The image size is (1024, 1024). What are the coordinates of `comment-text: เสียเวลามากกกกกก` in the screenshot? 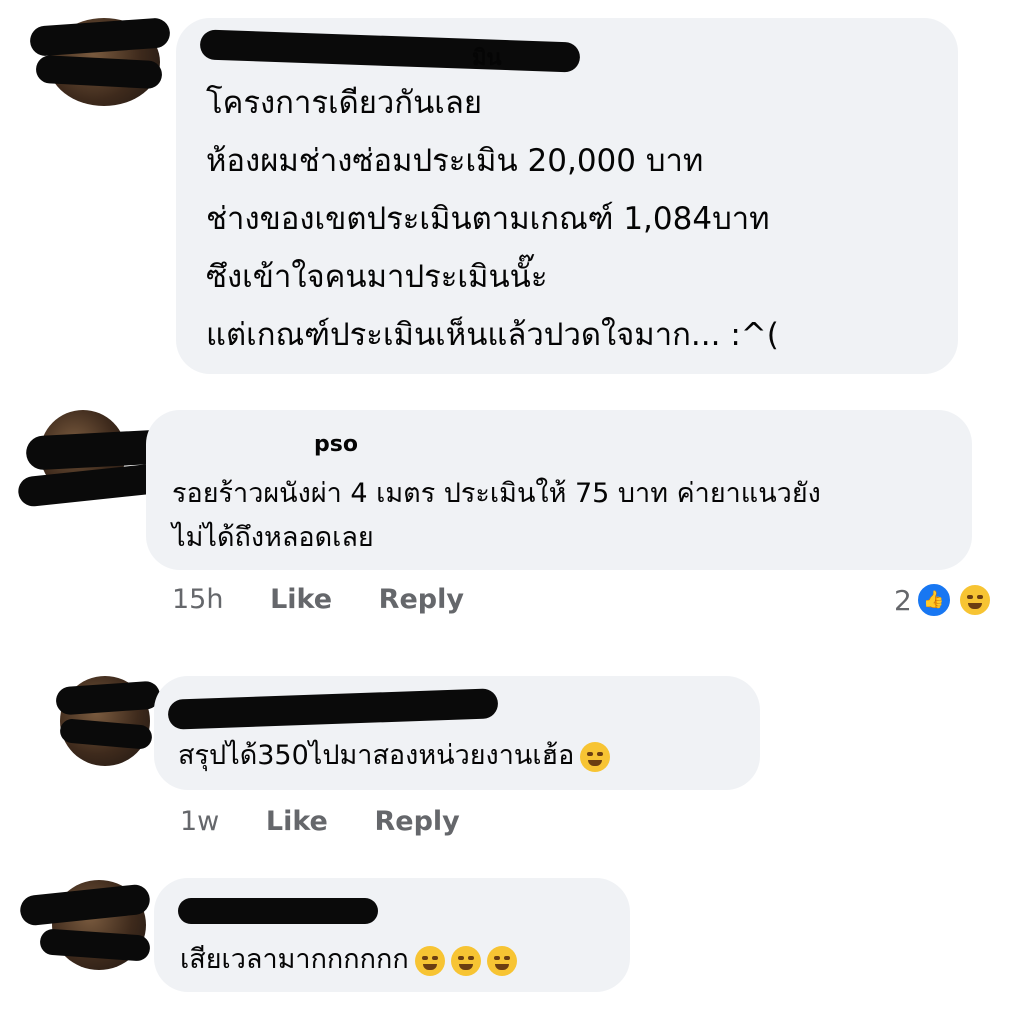 It's located at (348, 960).